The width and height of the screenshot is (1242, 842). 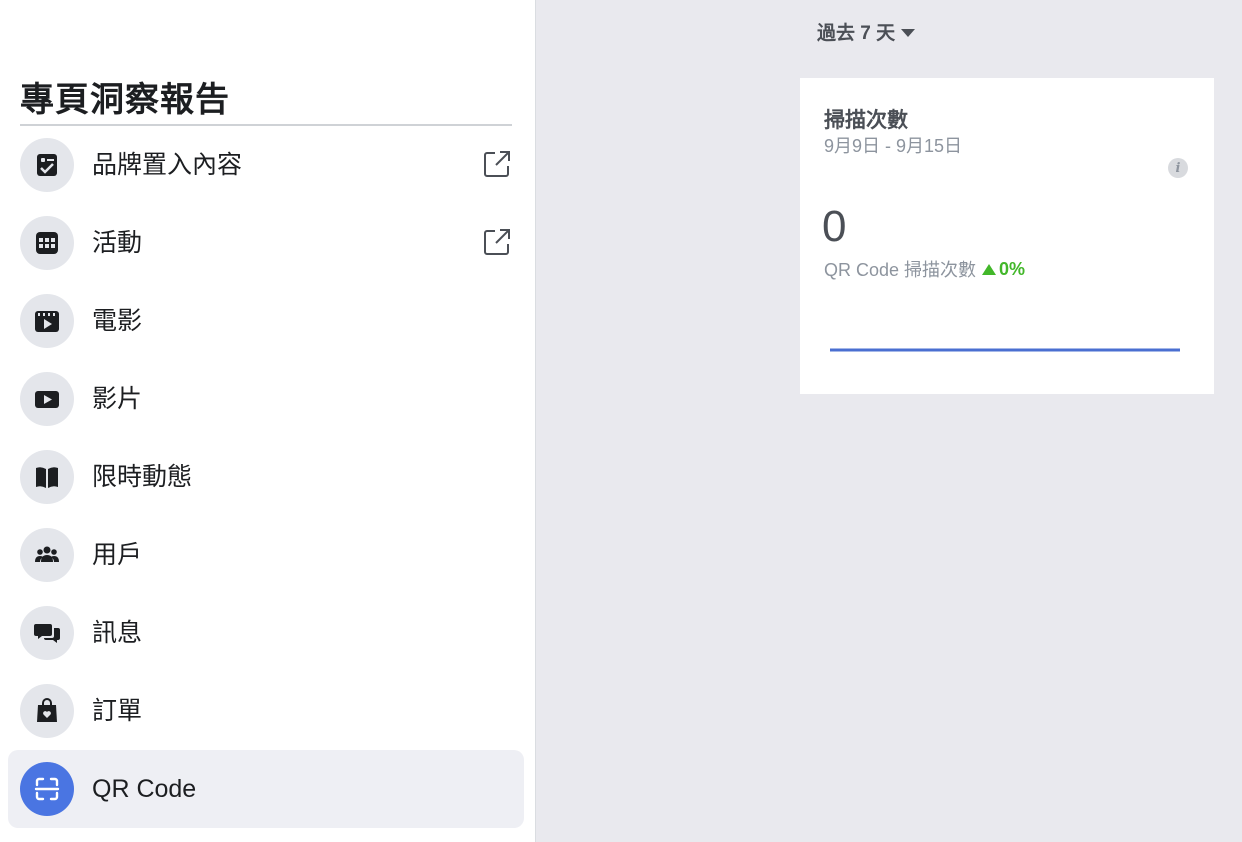 What do you see at coordinates (117, 711) in the screenshot?
I see `sidebar-item-label: 訂單` at bounding box center [117, 711].